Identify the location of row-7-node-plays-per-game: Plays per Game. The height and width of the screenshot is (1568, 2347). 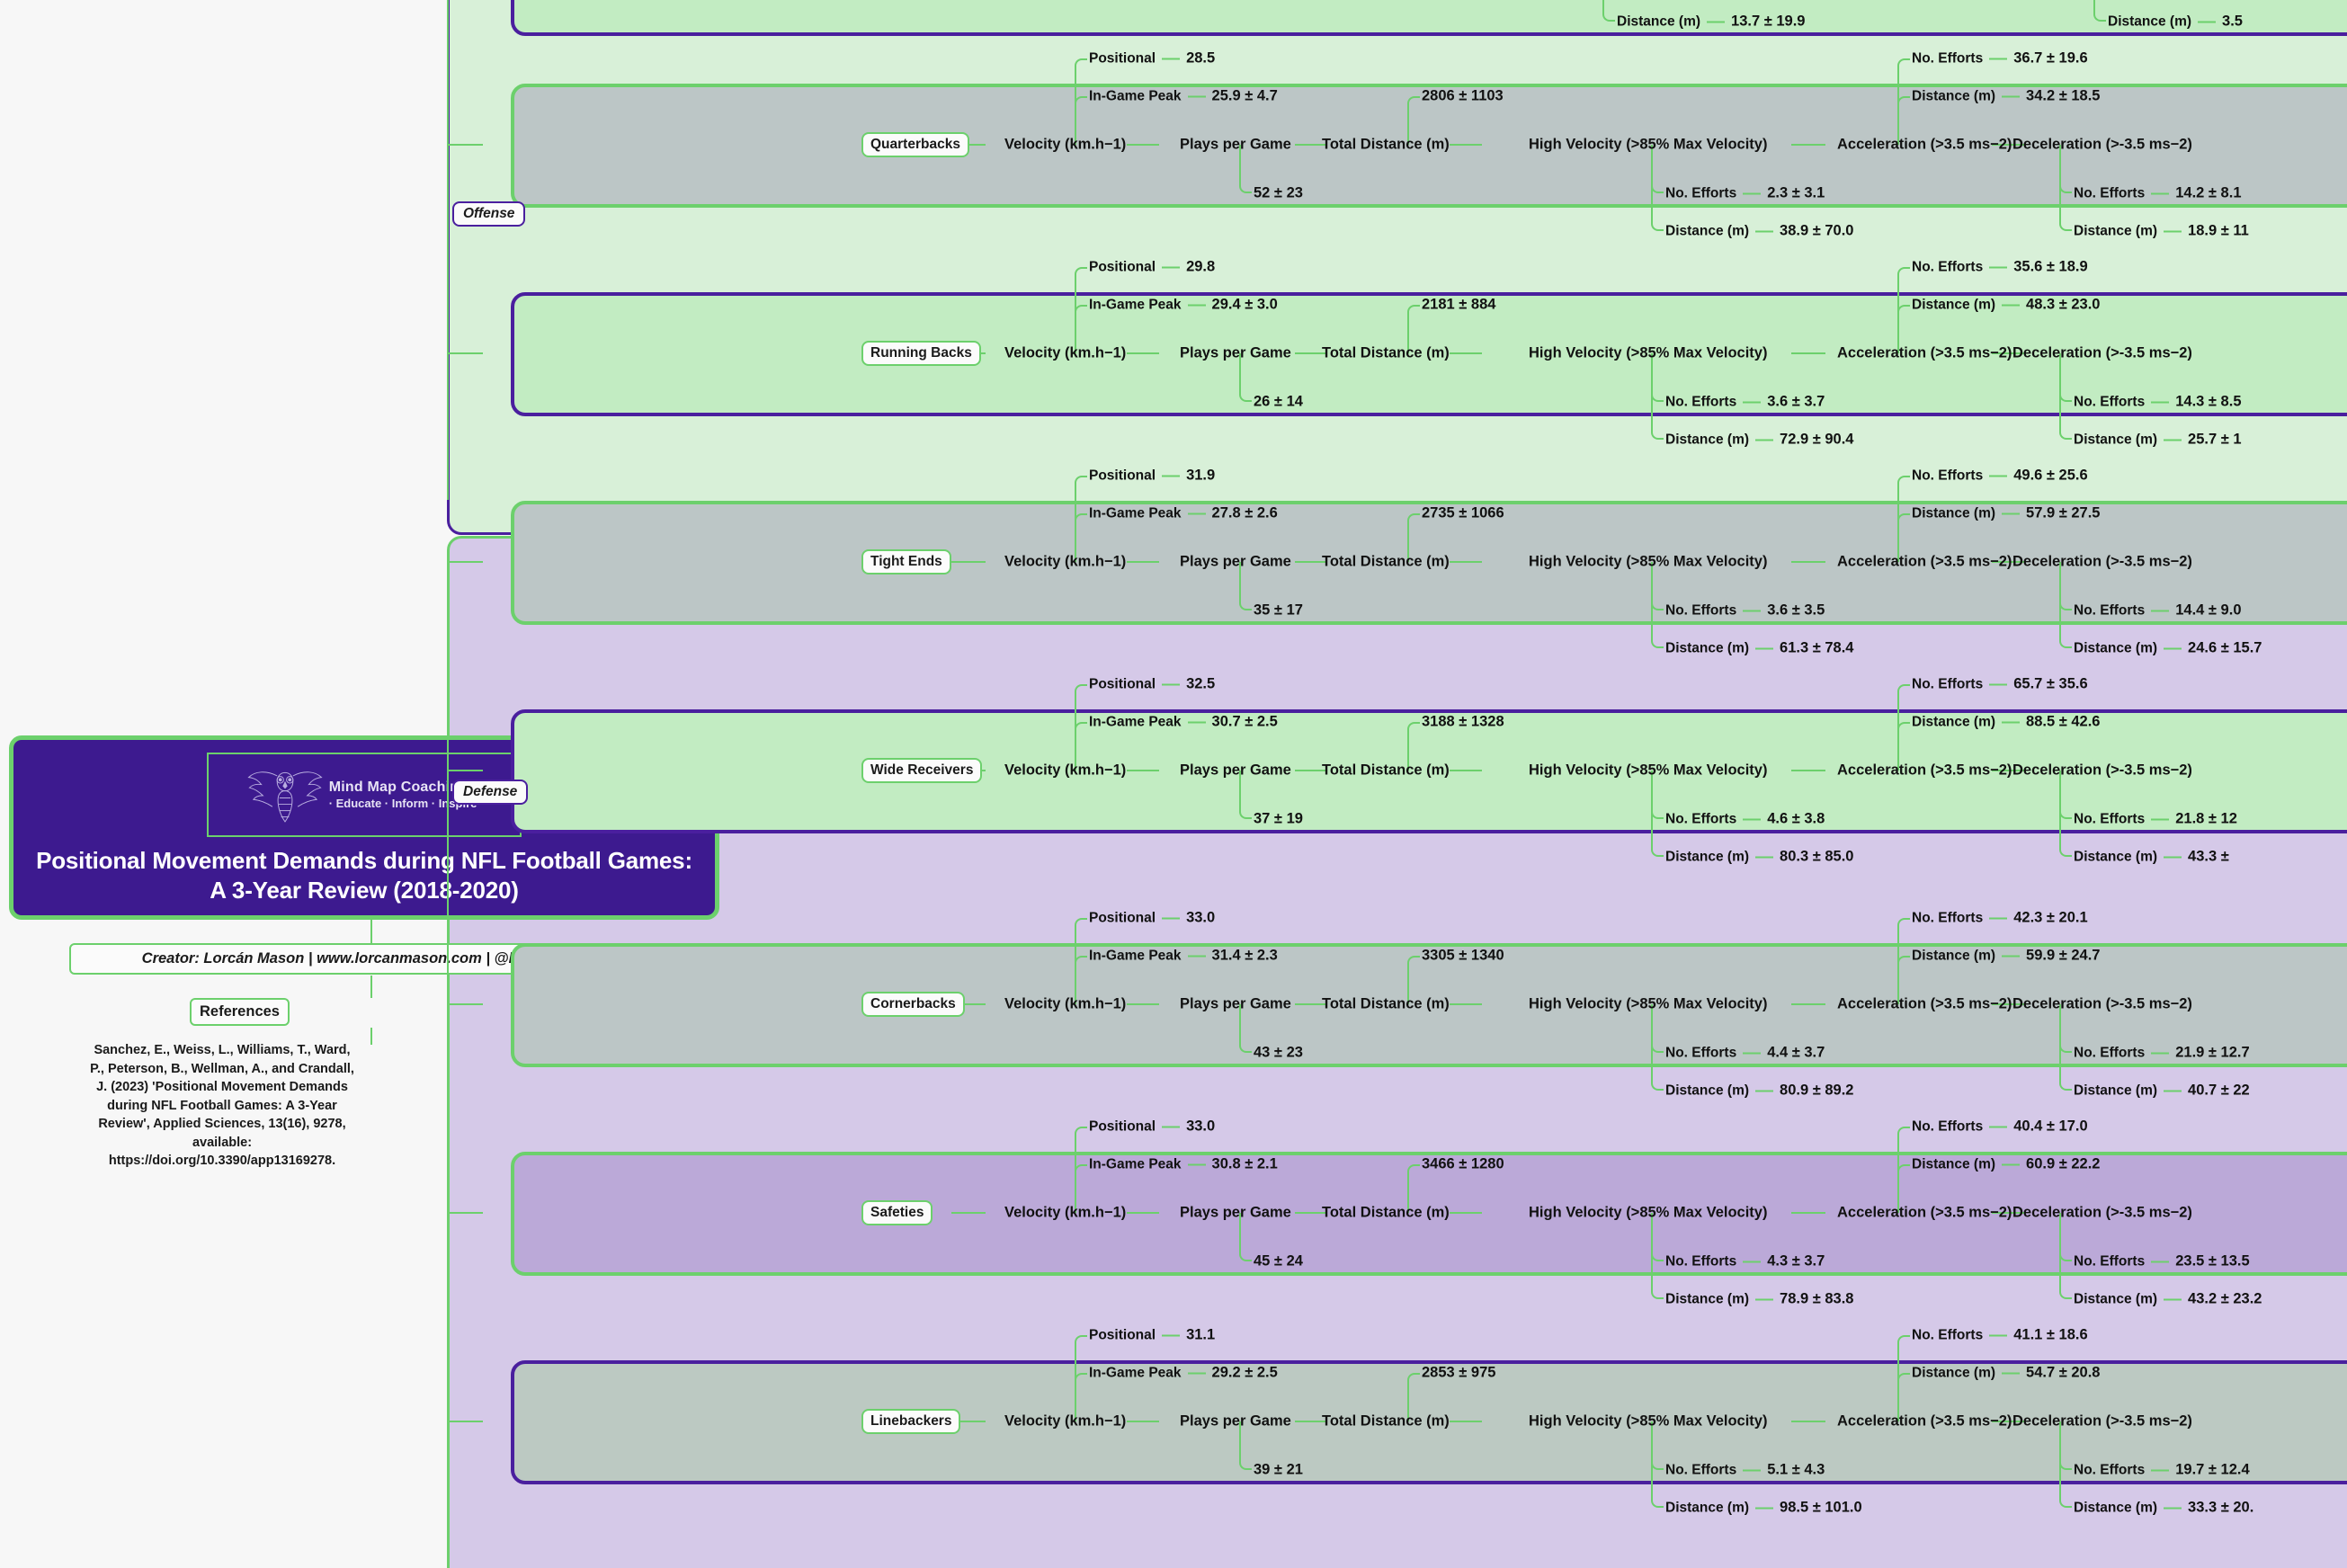
(1235, 1421).